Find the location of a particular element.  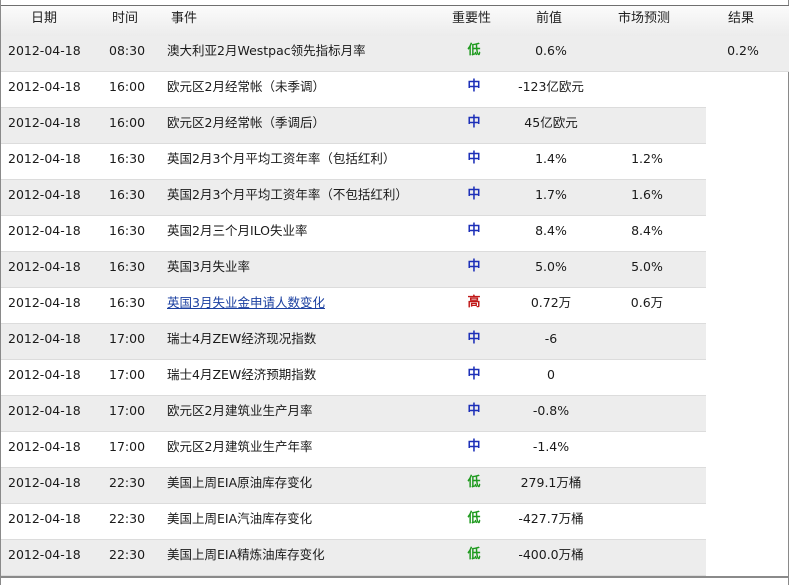

cell-previous: -6 is located at coordinates (551, 338).